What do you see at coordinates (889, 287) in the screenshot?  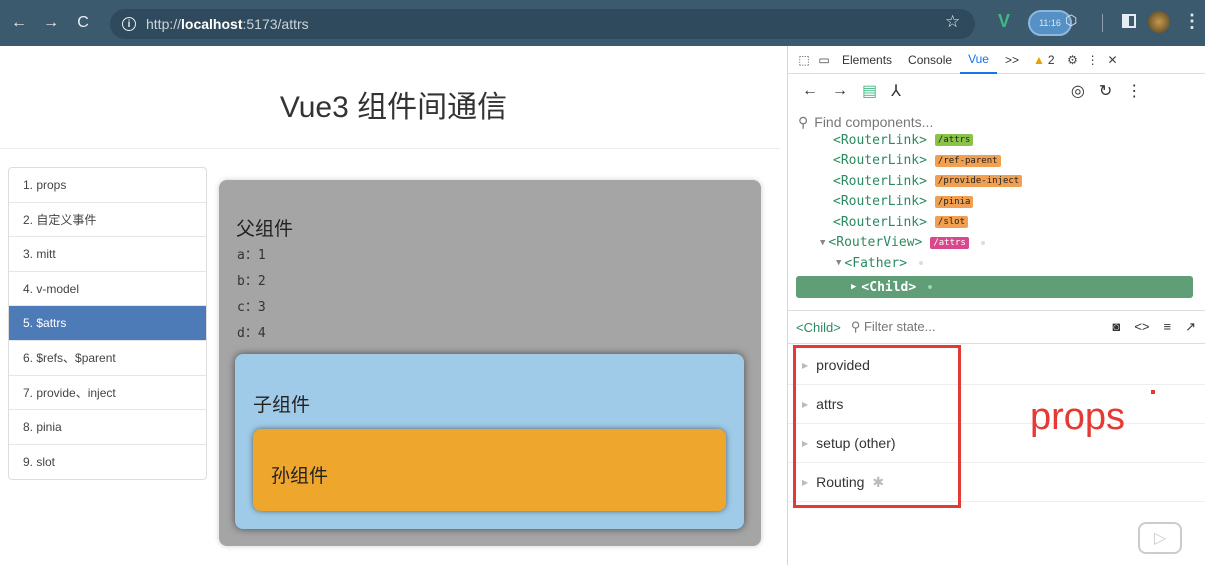 I see `selected-component-label: <Child>` at bounding box center [889, 287].